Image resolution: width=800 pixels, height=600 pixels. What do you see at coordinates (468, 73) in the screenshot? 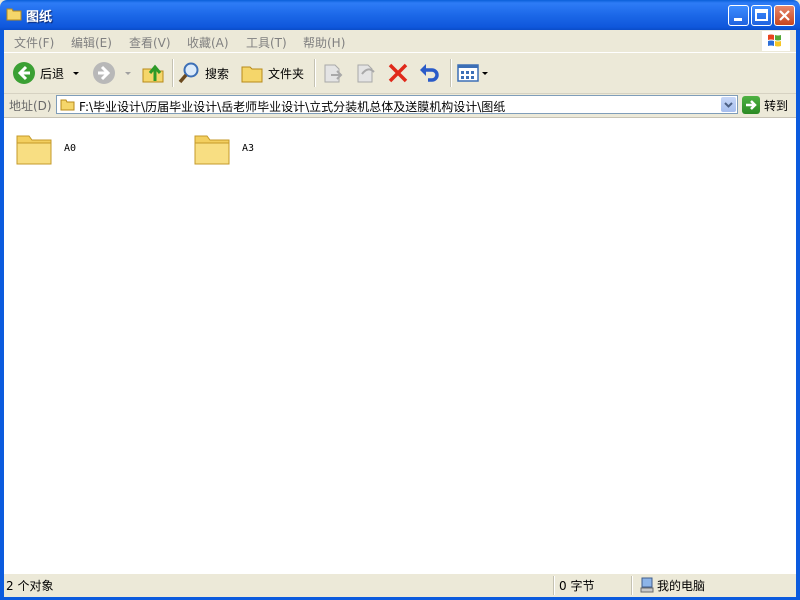
I see `views-icon` at bounding box center [468, 73].